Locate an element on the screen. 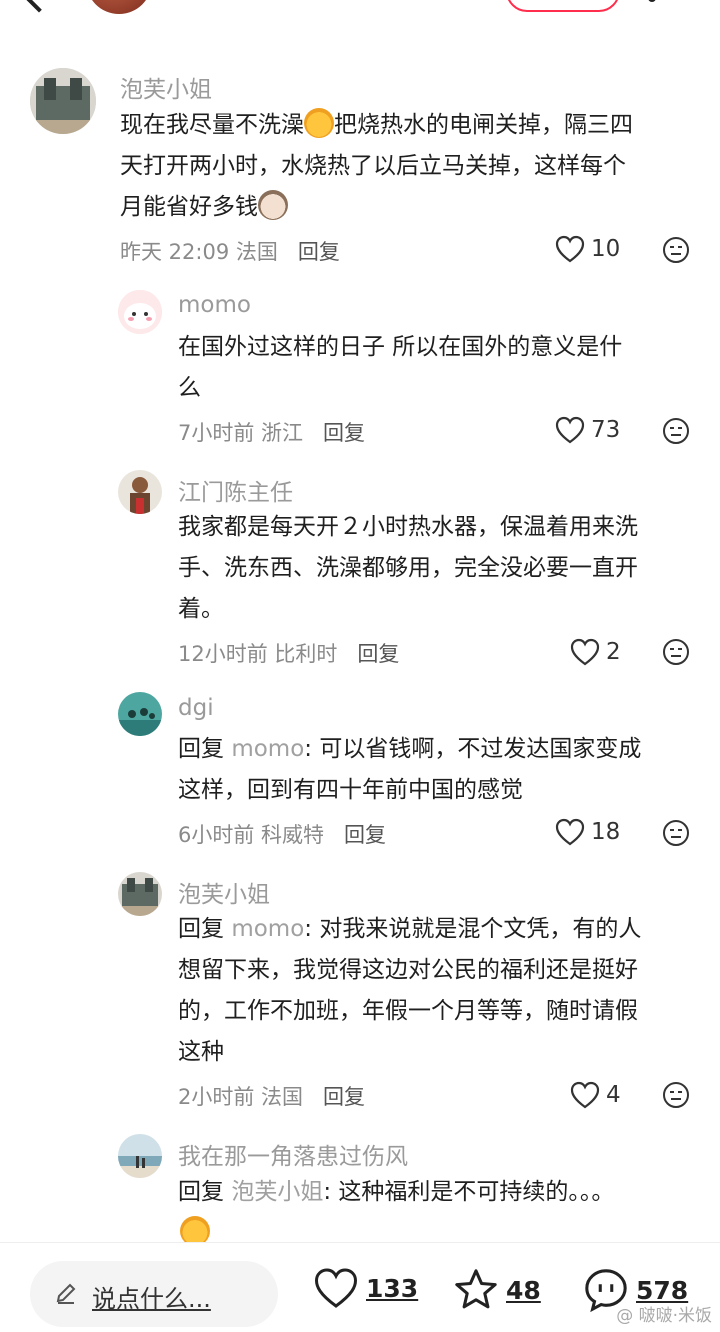 The width and height of the screenshot is (720, 1332). comment-username: momo is located at coordinates (214, 305).